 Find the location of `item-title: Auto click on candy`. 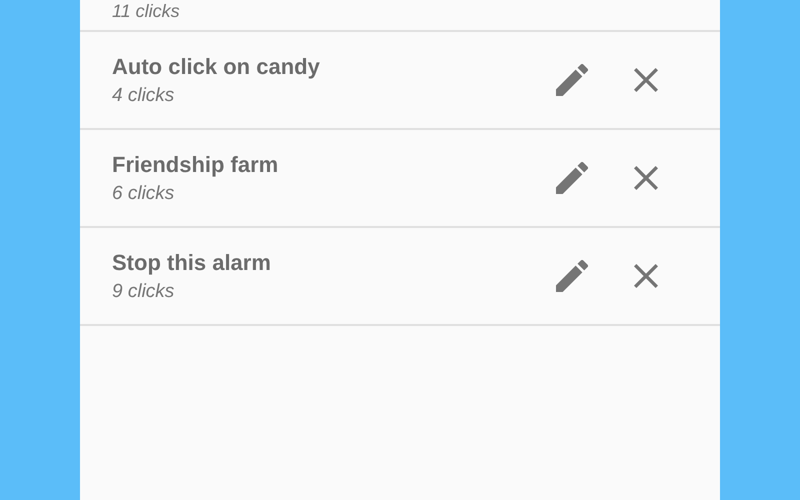

item-title: Auto click on candy is located at coordinates (216, 67).